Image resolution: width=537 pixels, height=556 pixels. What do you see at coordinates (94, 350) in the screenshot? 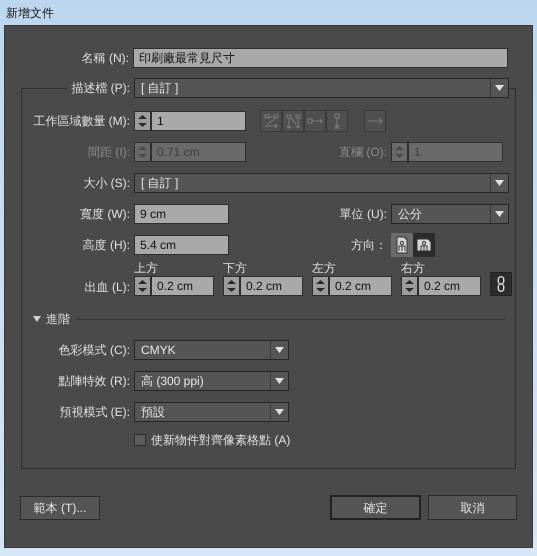
I see `field-label: 色彩模式 (C):` at bounding box center [94, 350].